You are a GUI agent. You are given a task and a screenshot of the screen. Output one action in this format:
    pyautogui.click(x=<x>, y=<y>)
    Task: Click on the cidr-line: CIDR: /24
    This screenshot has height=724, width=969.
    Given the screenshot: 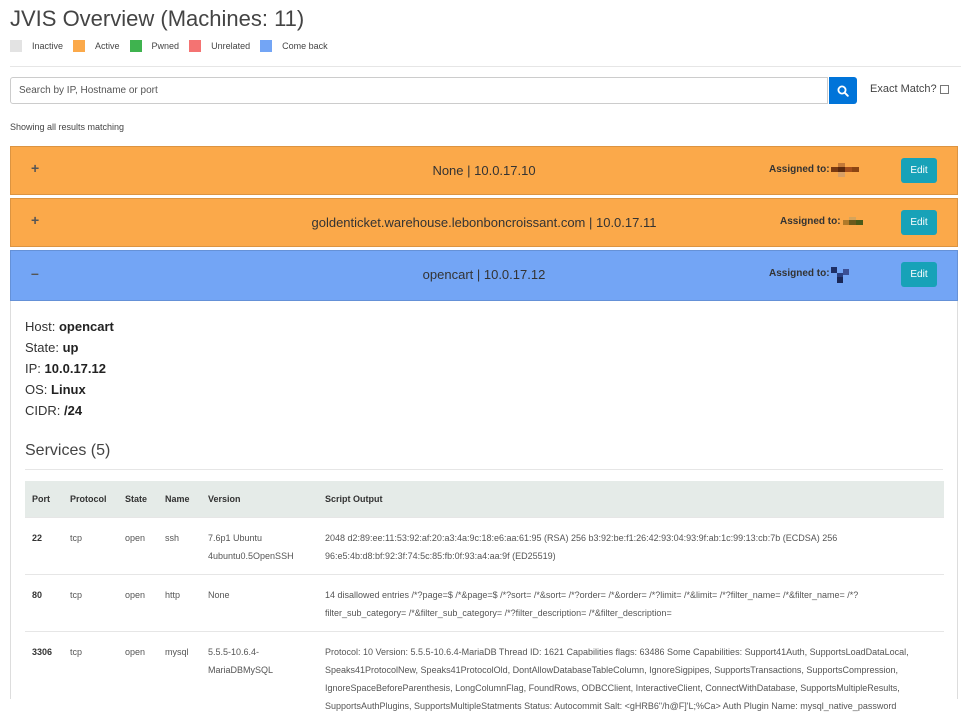 What is the action you would take?
    pyautogui.click(x=69, y=410)
    